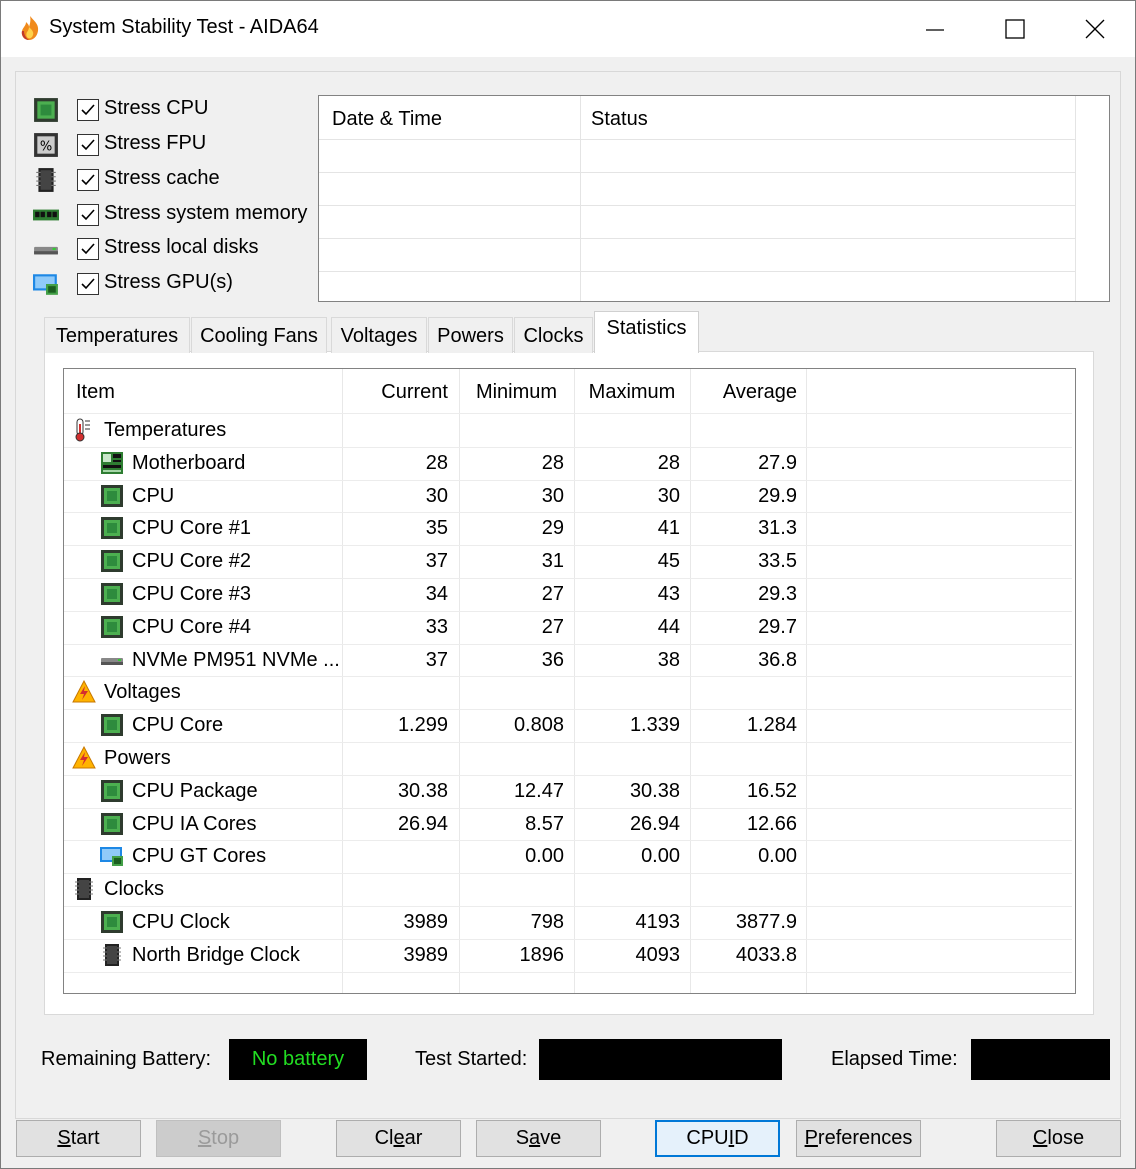  Describe the element at coordinates (858, 1138) in the screenshot. I see `preferences-button: Preferences` at that location.